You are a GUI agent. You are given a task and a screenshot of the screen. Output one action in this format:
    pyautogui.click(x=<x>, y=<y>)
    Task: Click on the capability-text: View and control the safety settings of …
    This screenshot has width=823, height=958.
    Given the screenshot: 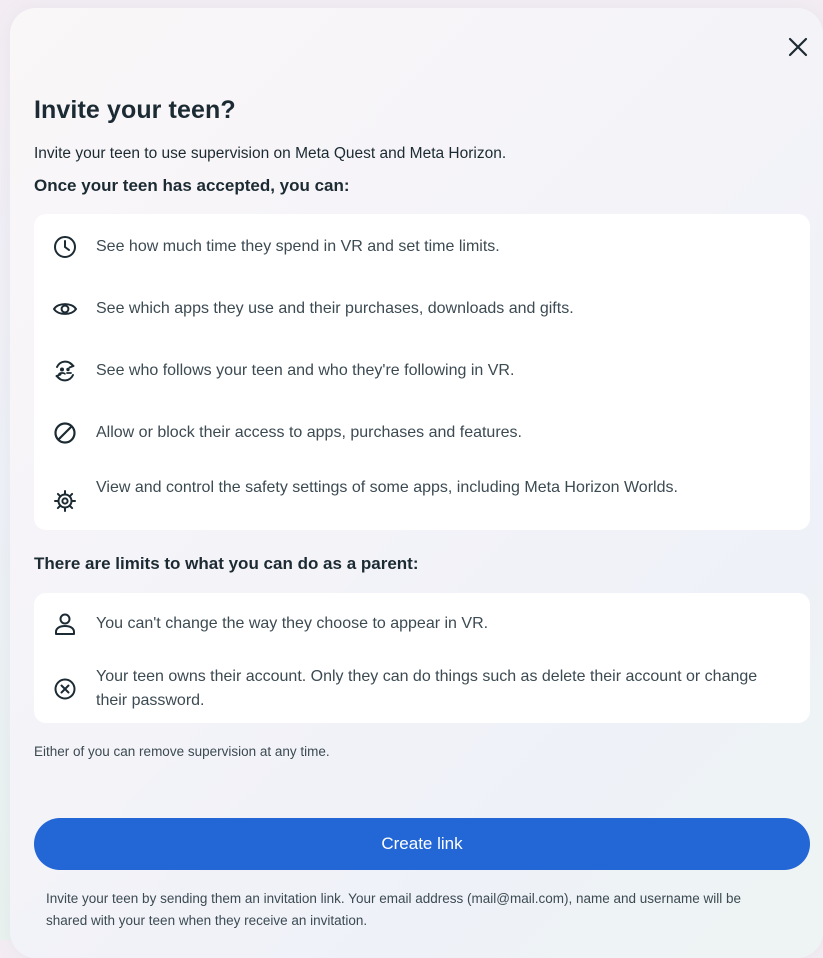 What is the action you would take?
    pyautogui.click(x=387, y=487)
    